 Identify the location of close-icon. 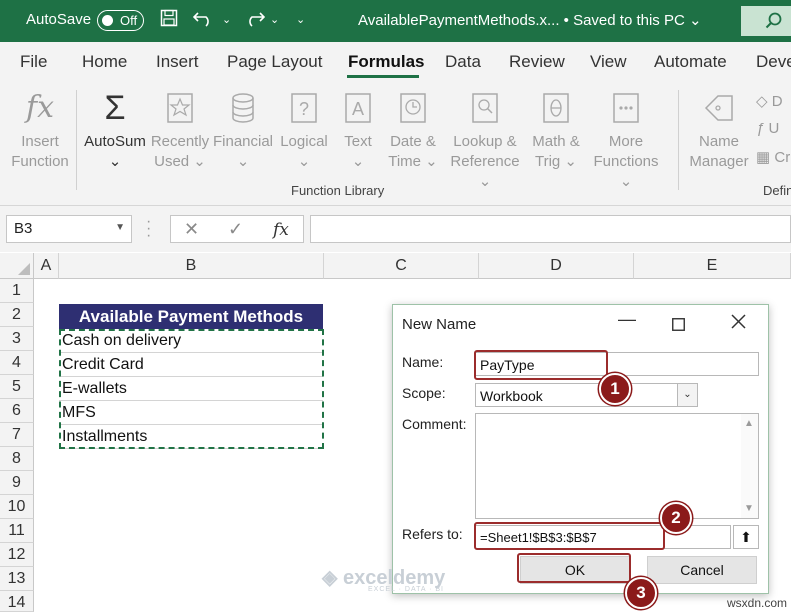
(738, 323).